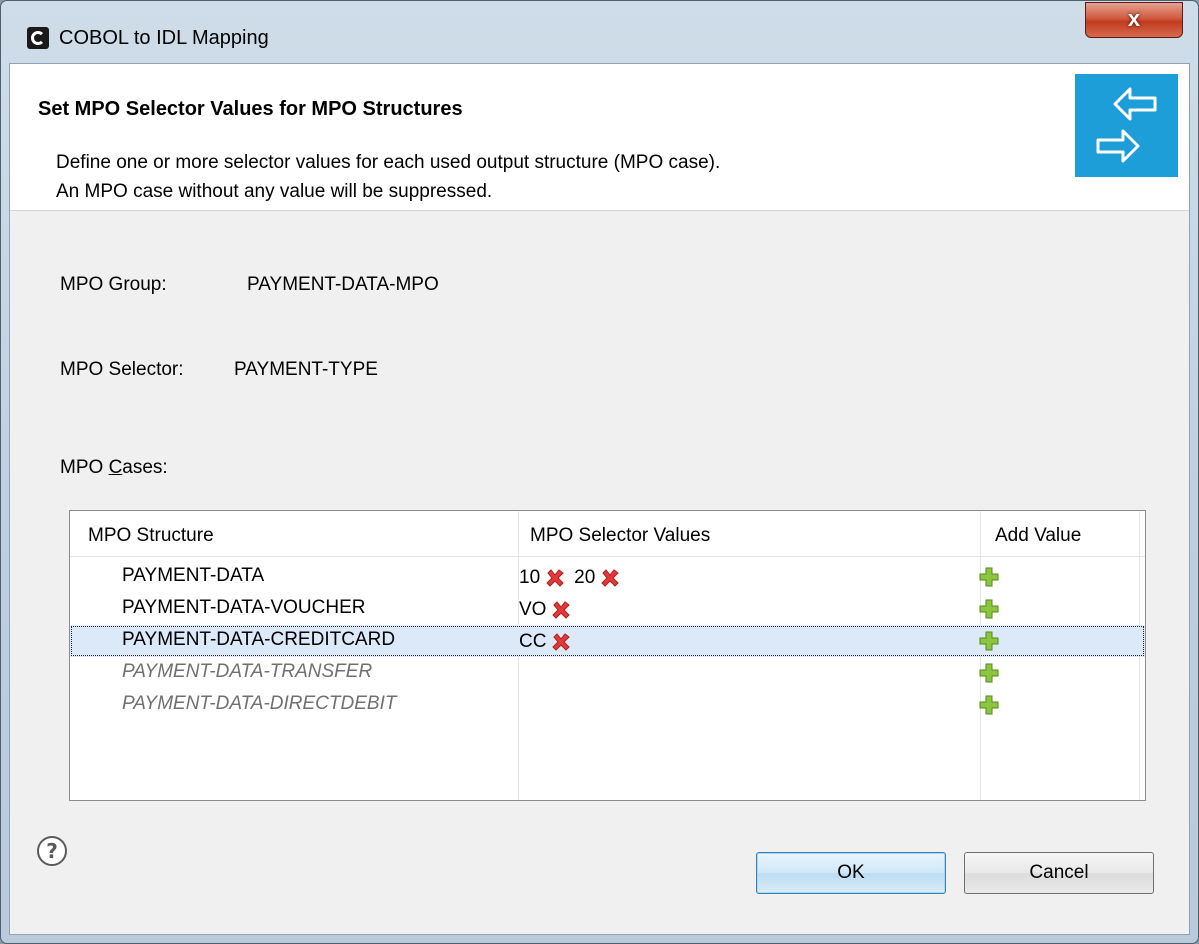 The width and height of the screenshot is (1199, 944). Describe the element at coordinates (244, 607) in the screenshot. I see `mpo-structure-cell: PAYMENT-DATA-VOUCHER` at that location.